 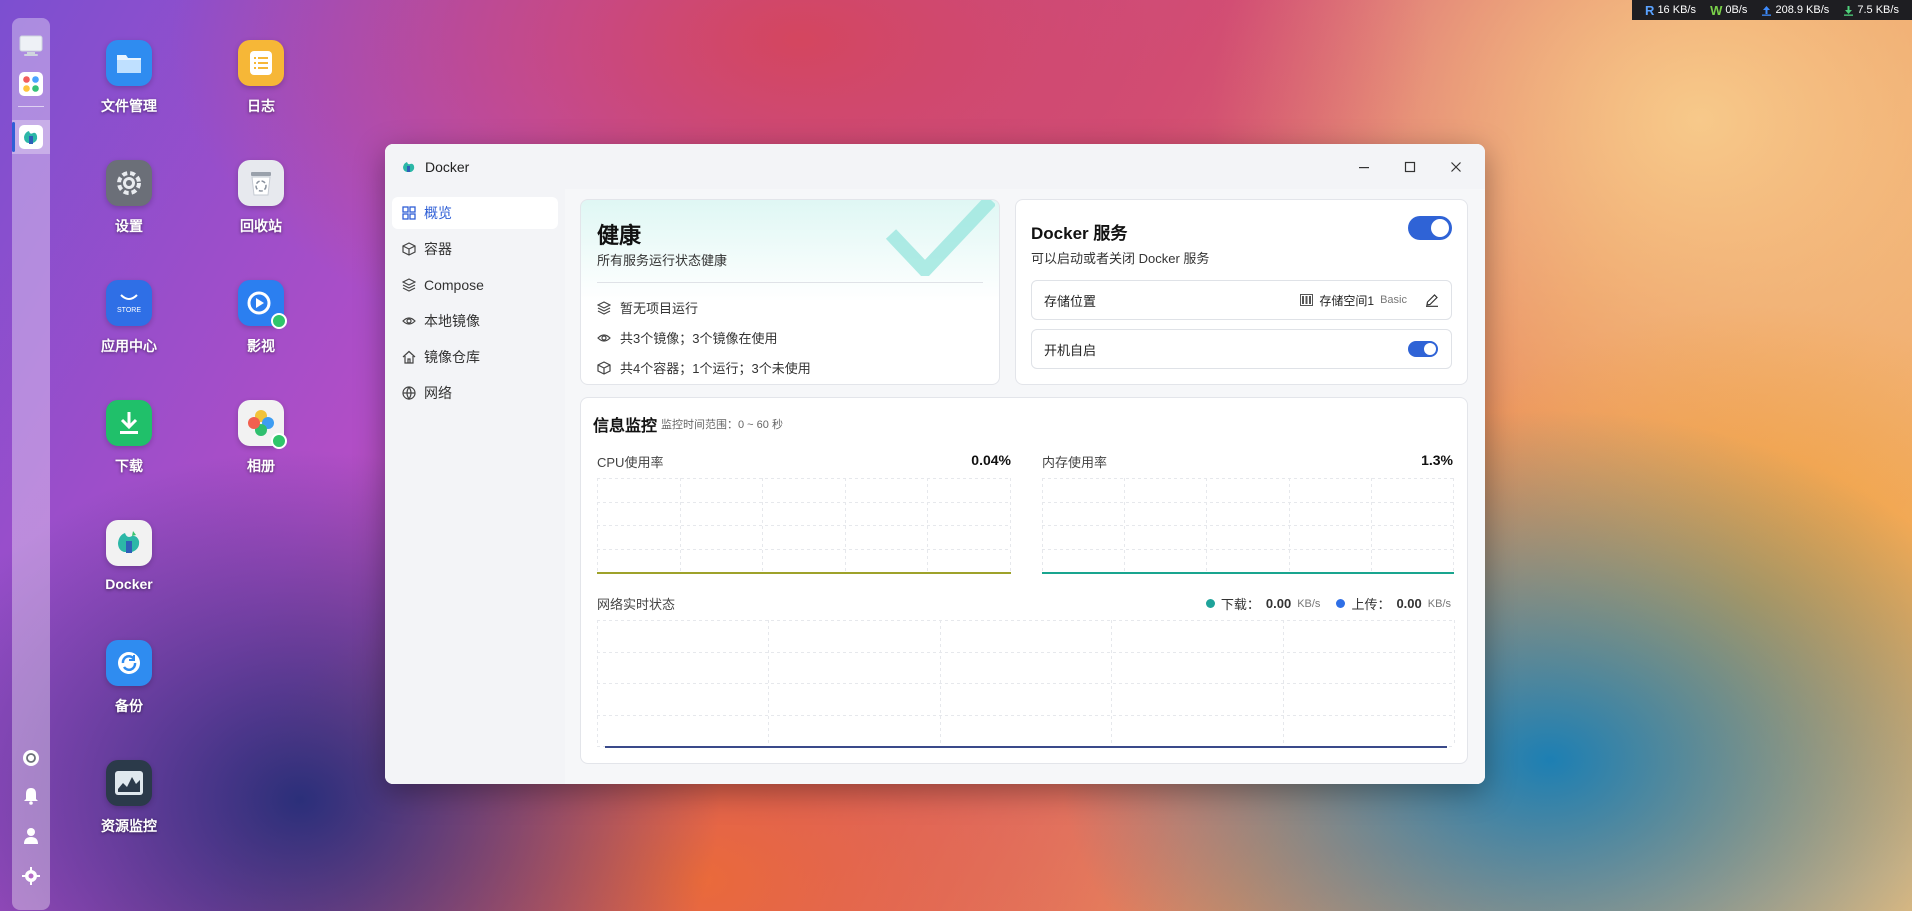 I want to click on network-status-chart, so click(x=1026, y=684).